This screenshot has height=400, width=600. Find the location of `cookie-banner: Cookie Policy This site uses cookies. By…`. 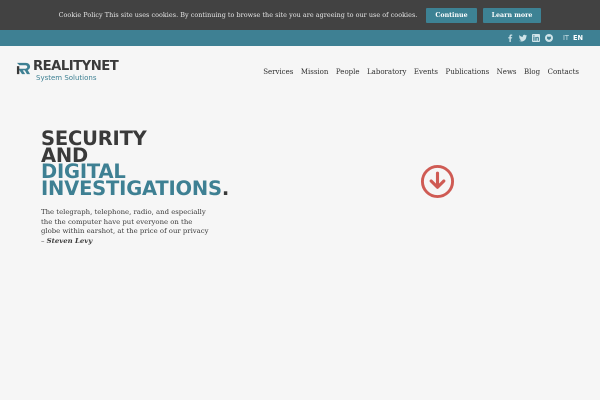

cookie-banner: Cookie Policy This site uses cookies. By… is located at coordinates (300, 15).